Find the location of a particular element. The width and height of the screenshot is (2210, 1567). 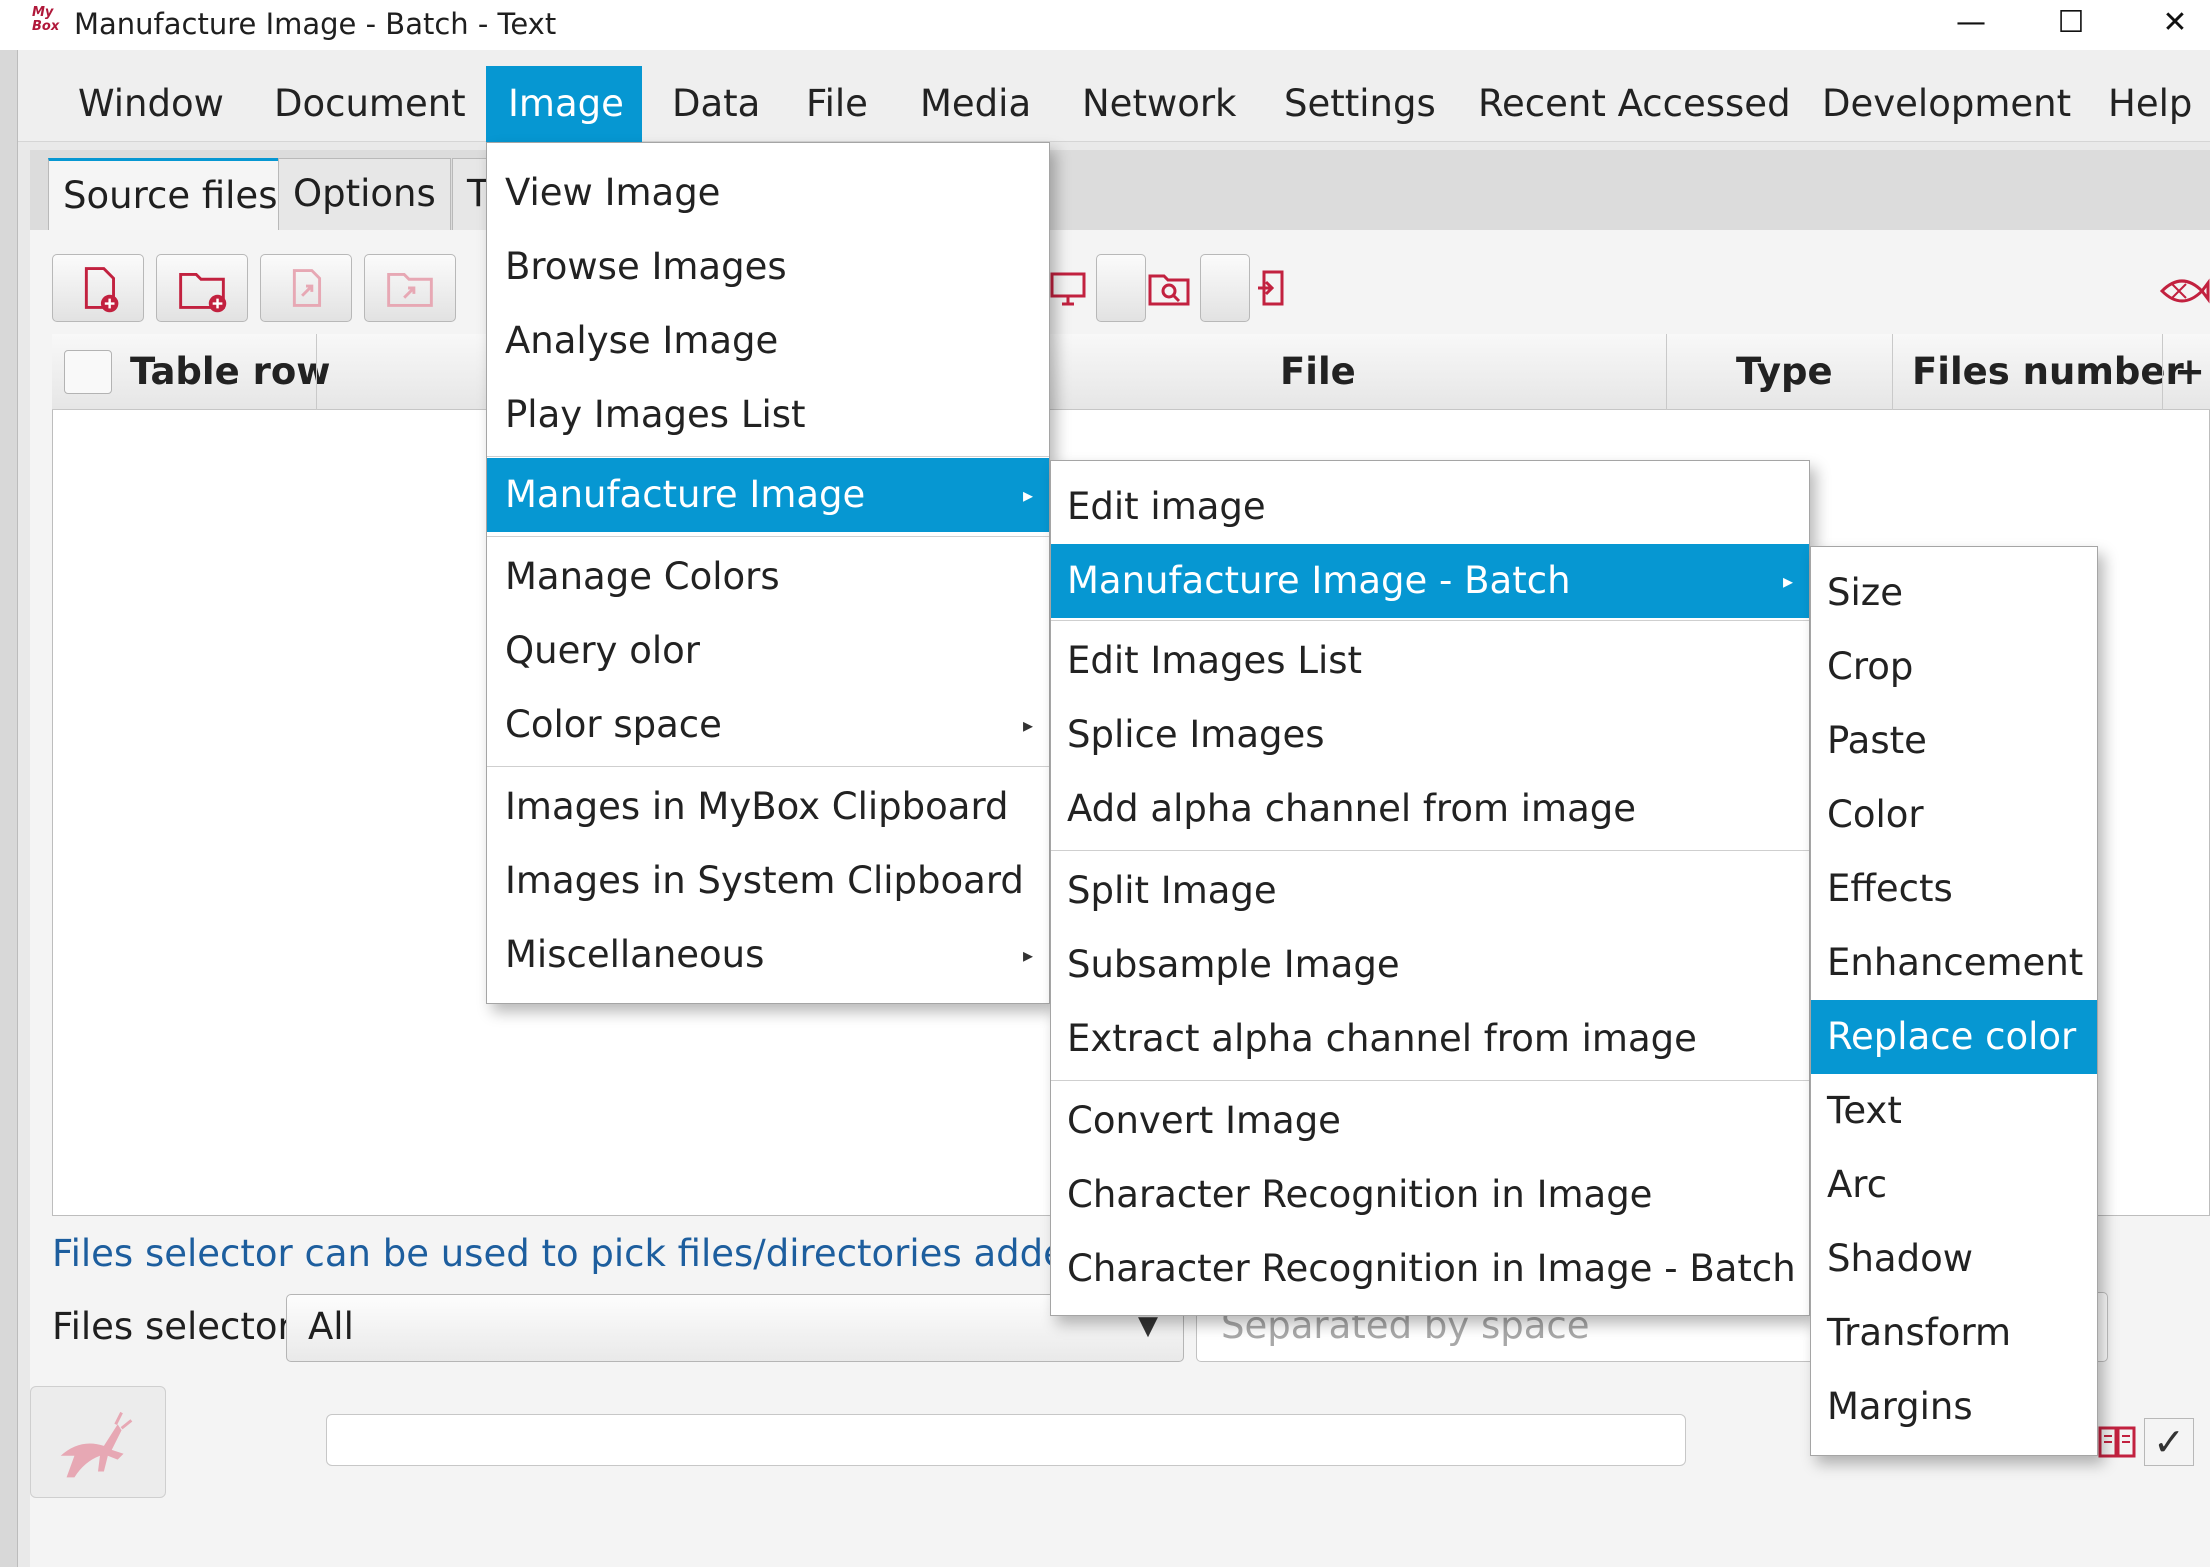

add-files-button is located at coordinates (98, 288).